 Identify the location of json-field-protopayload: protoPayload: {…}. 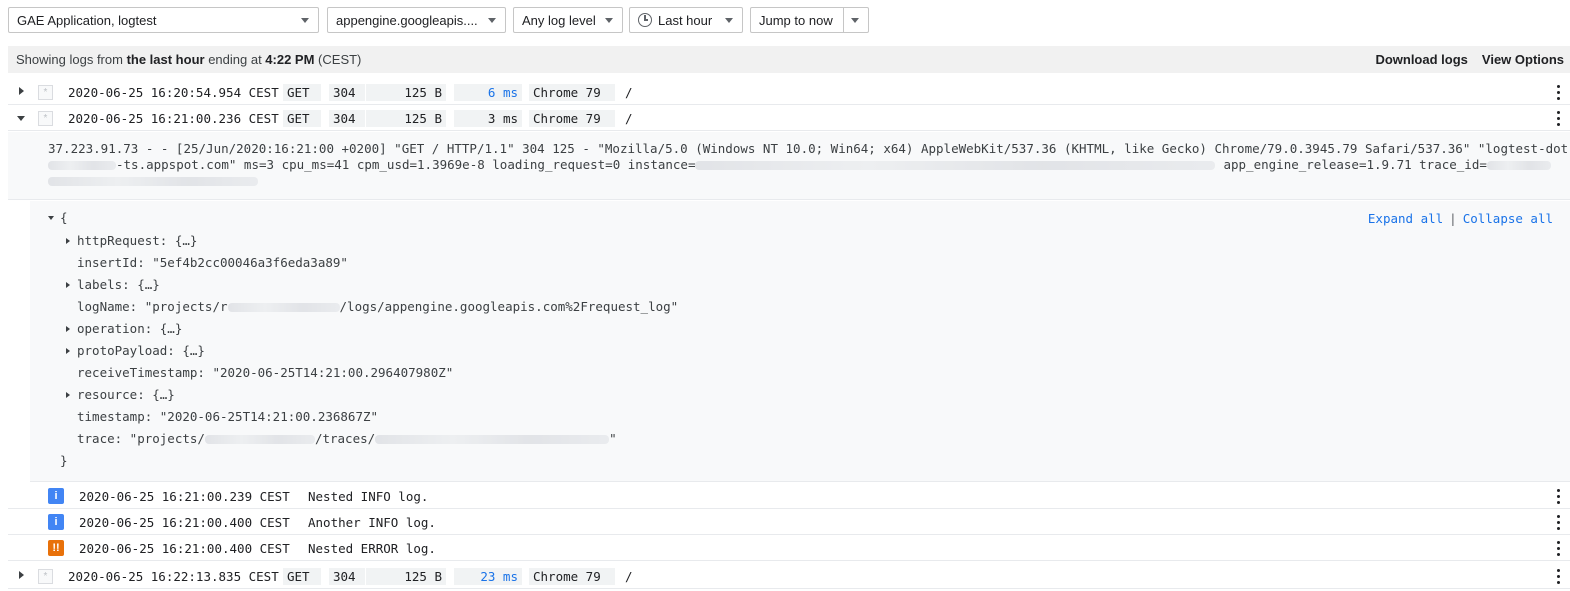
(135, 351).